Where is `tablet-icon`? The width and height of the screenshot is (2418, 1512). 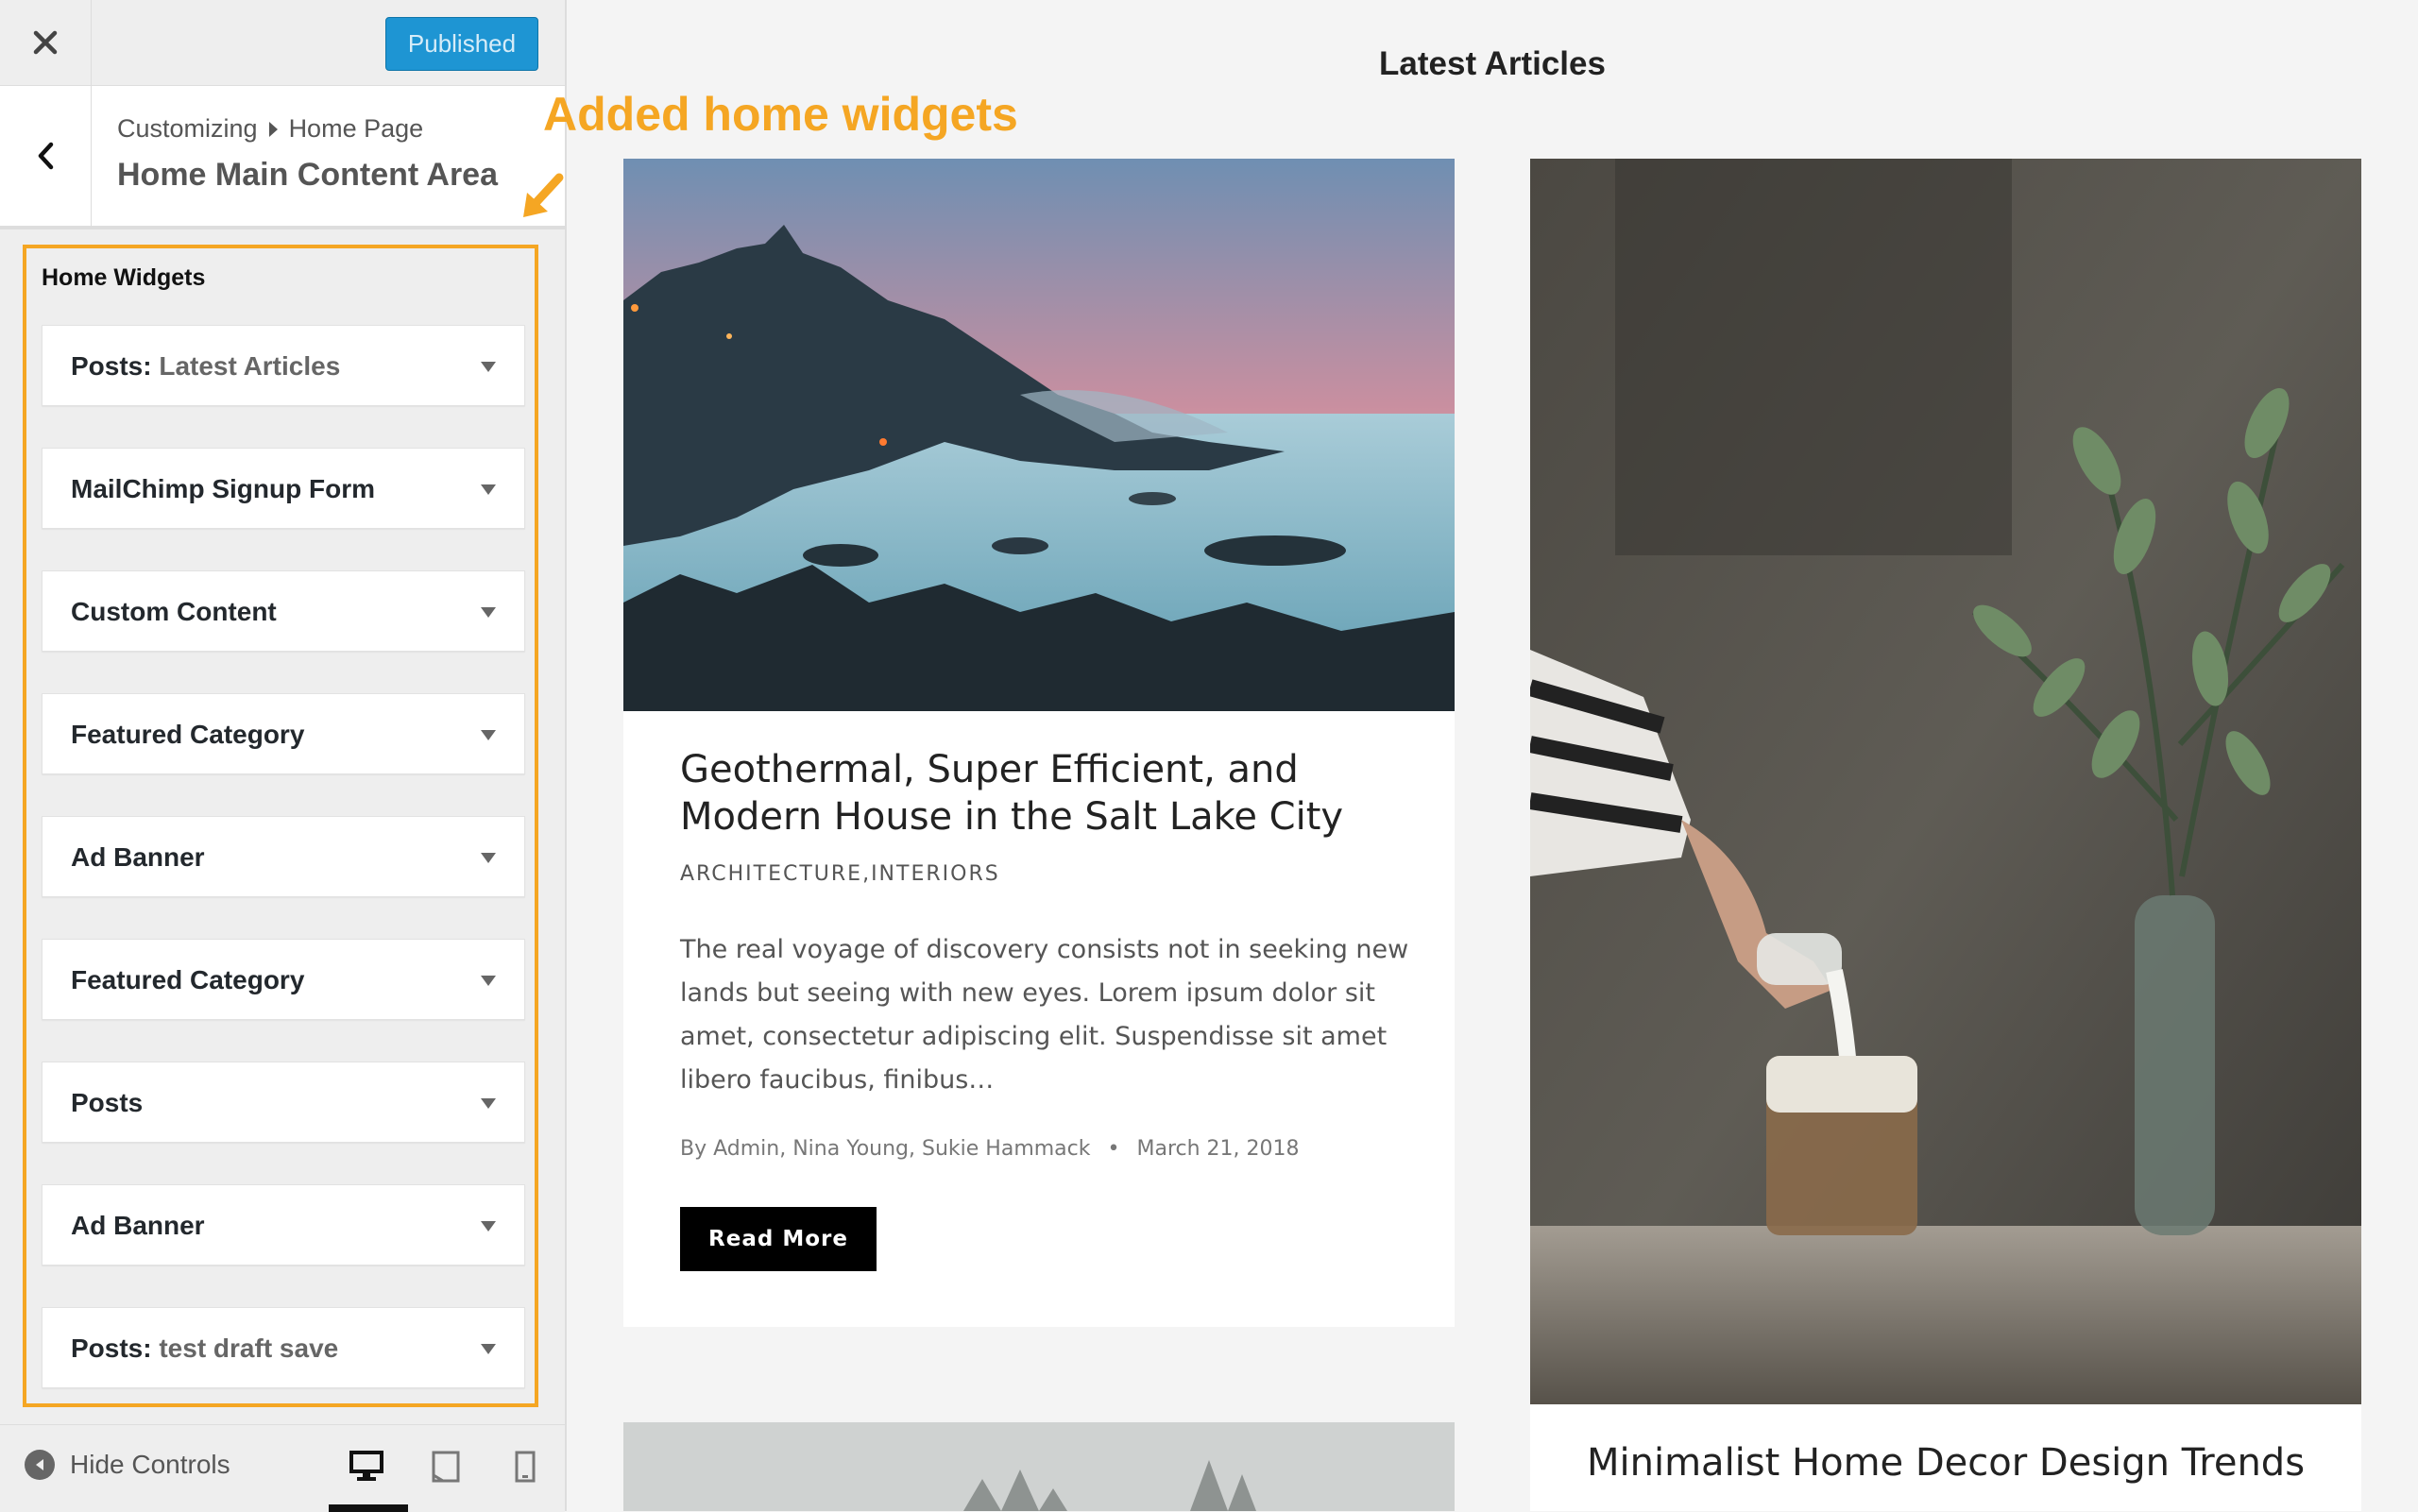 tablet-icon is located at coordinates (446, 1467).